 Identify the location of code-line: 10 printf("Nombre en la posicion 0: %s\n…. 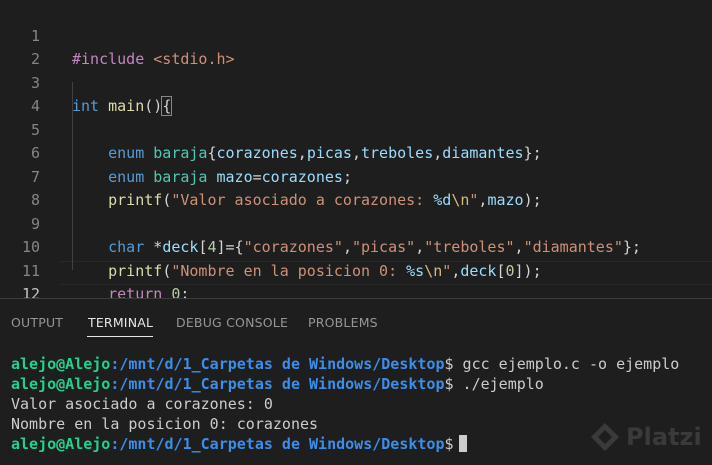
(356, 246).